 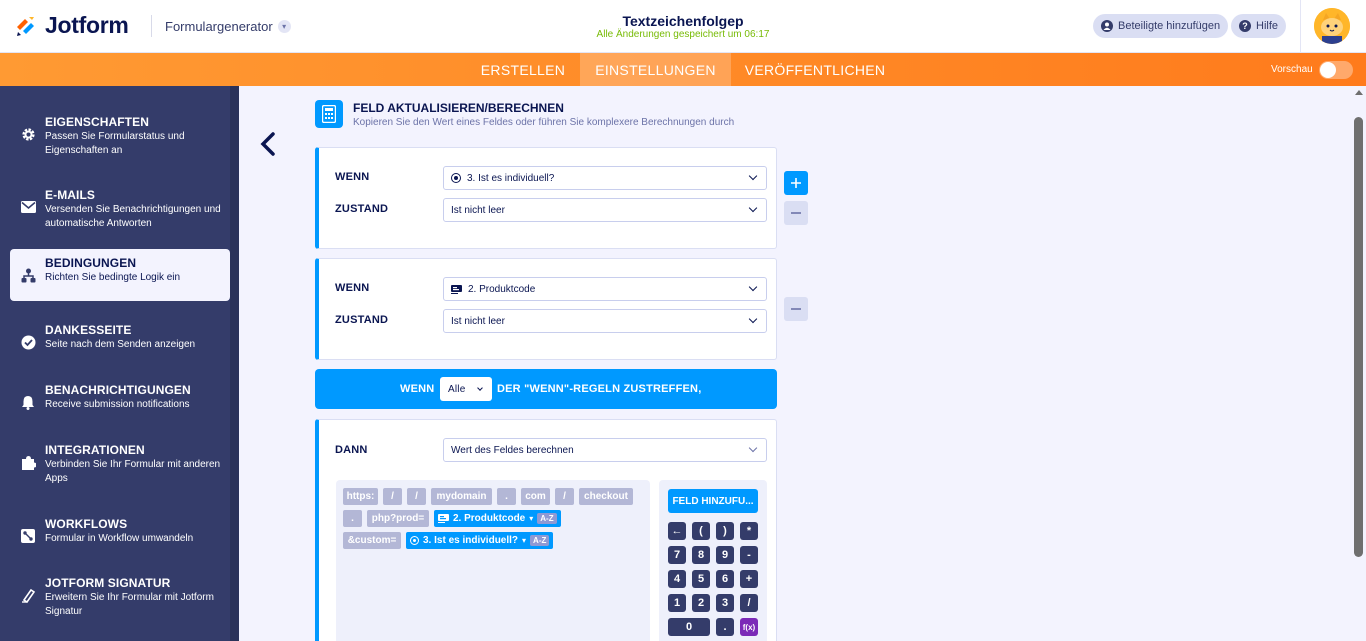 What do you see at coordinates (360, 496) in the screenshot?
I see `formula-token: https:` at bounding box center [360, 496].